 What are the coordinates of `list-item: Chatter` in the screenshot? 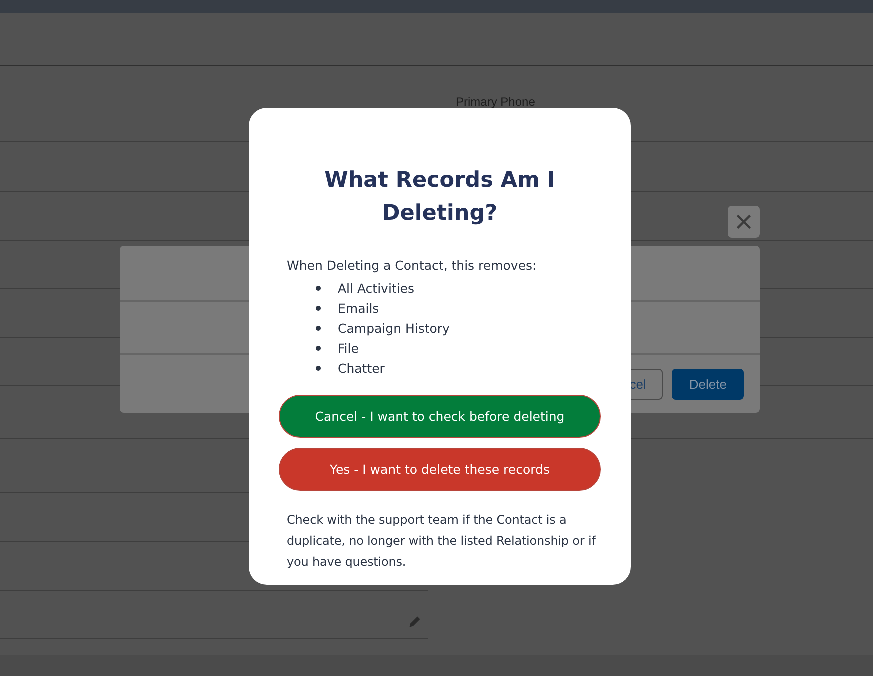 It's located at (361, 368).